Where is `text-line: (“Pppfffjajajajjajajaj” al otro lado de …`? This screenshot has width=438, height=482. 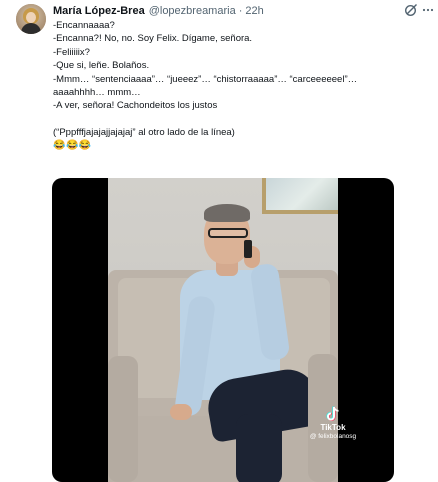 text-line: (“Pppfffjajajajjajajaj” al otro lado de … is located at coordinates (144, 132).